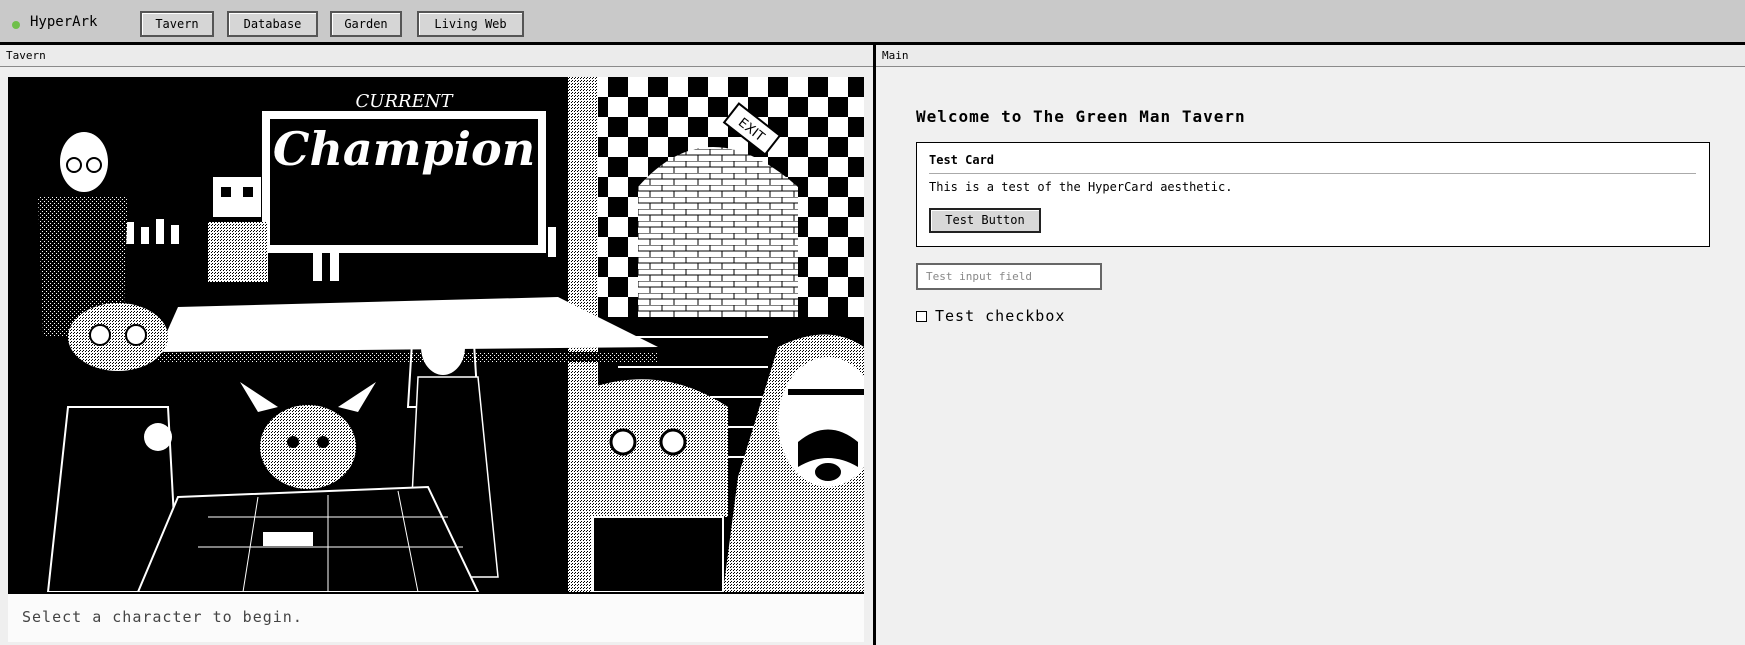 The height and width of the screenshot is (645, 1745). I want to click on nav-garden-button: Garden, so click(366, 24).